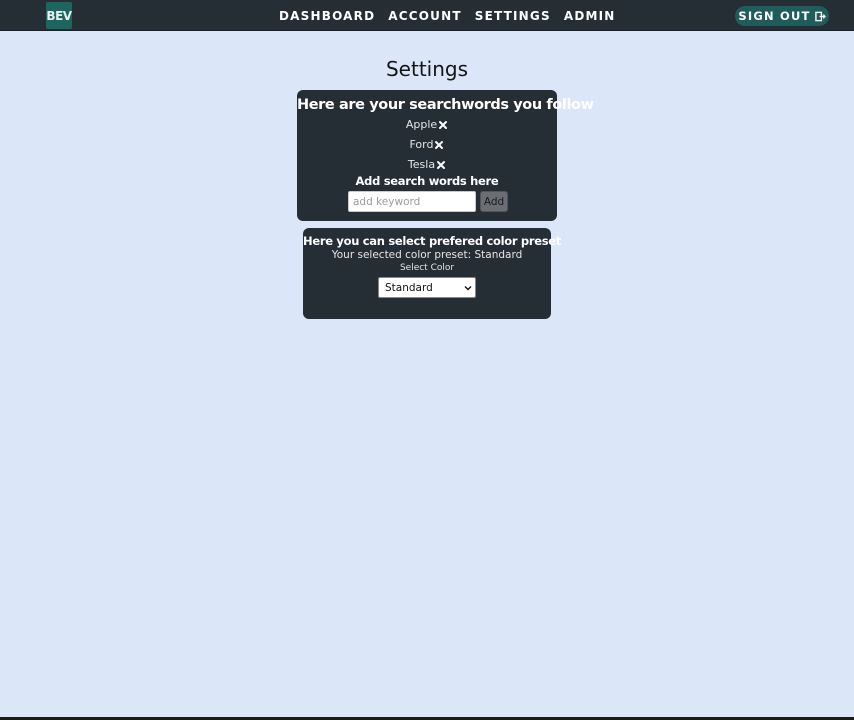 This screenshot has height=720, width=854. I want to click on keyword-label: Tesla, so click(421, 164).